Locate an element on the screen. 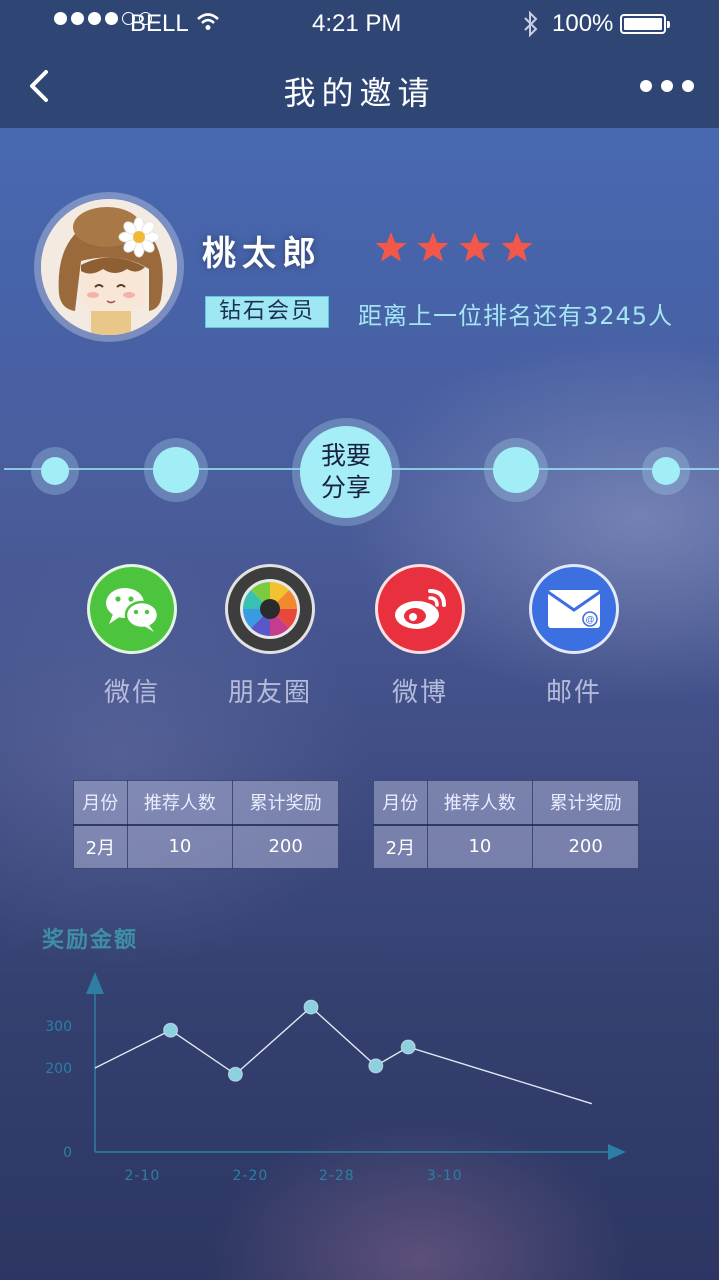 The height and width of the screenshot is (1280, 719). avatar is located at coordinates (109, 267).